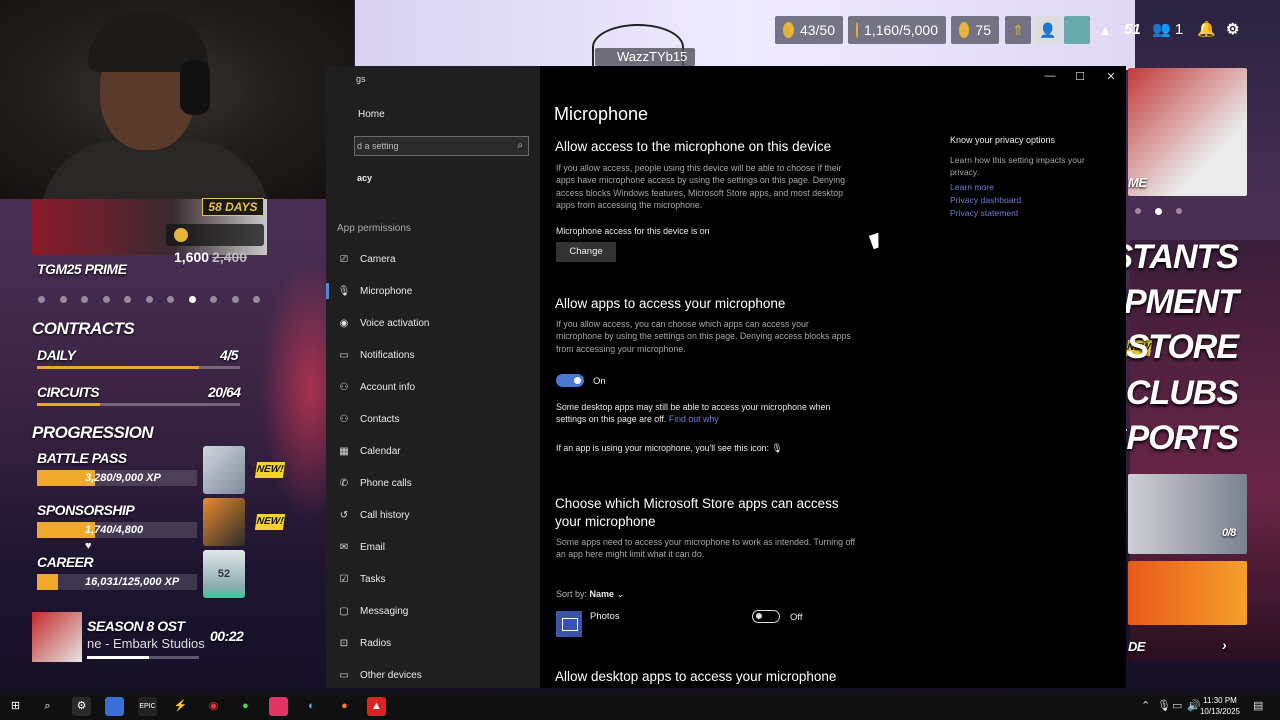 The width and height of the screenshot is (1280, 720). Describe the element at coordinates (570, 380) in the screenshot. I see `app-access-toggle` at that location.